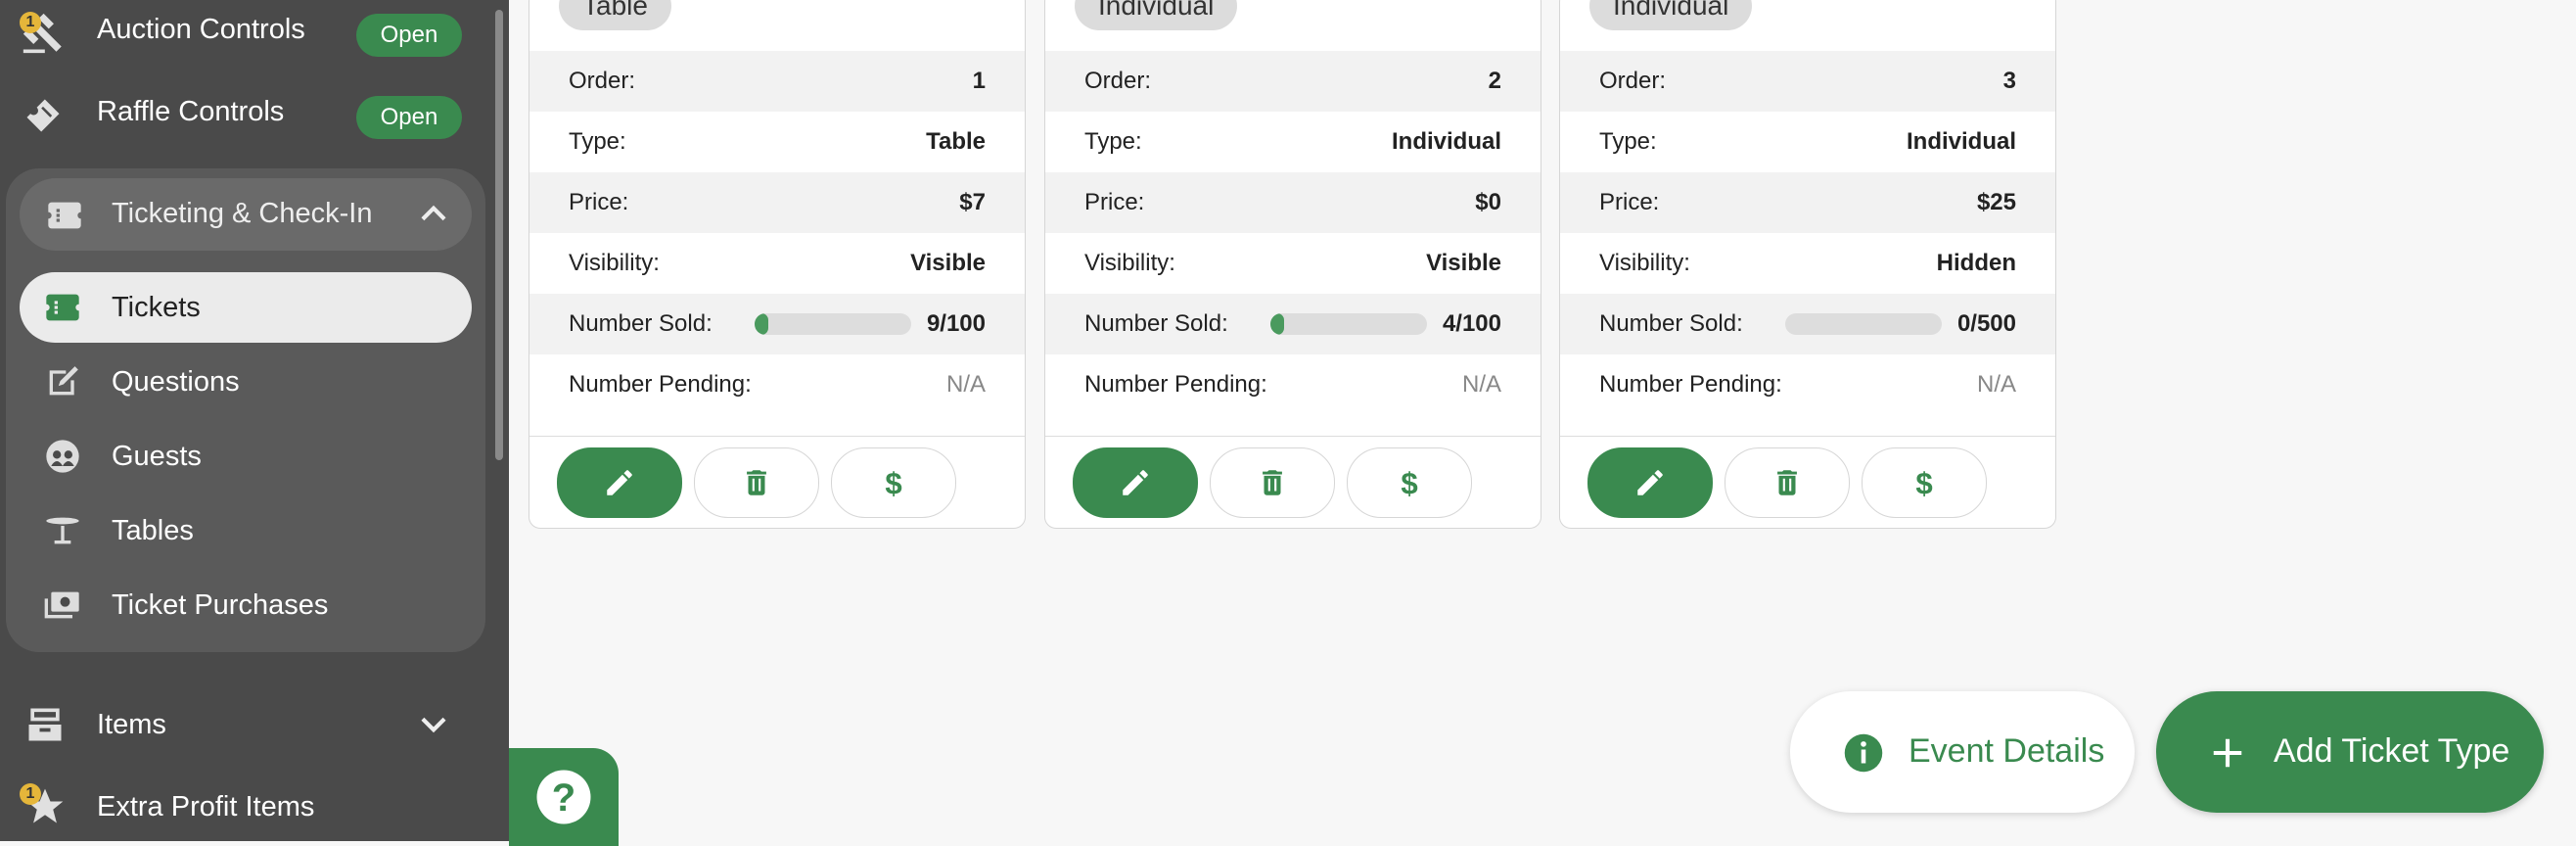 Image resolution: width=2576 pixels, height=846 pixels. Describe the element at coordinates (1348, 324) in the screenshot. I see `sold-progress-bar` at that location.